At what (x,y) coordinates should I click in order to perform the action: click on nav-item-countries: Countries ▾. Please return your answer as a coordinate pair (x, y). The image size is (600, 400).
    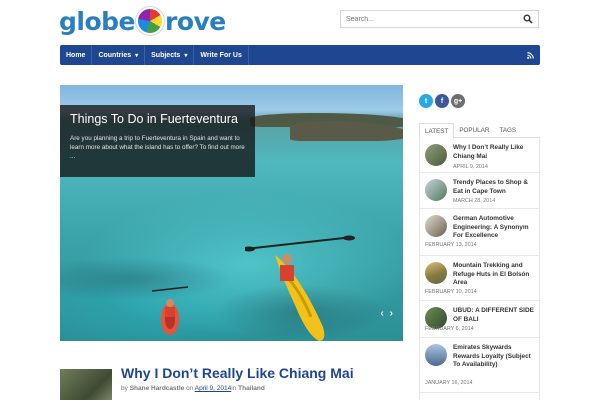
    Looking at the image, I should click on (119, 55).